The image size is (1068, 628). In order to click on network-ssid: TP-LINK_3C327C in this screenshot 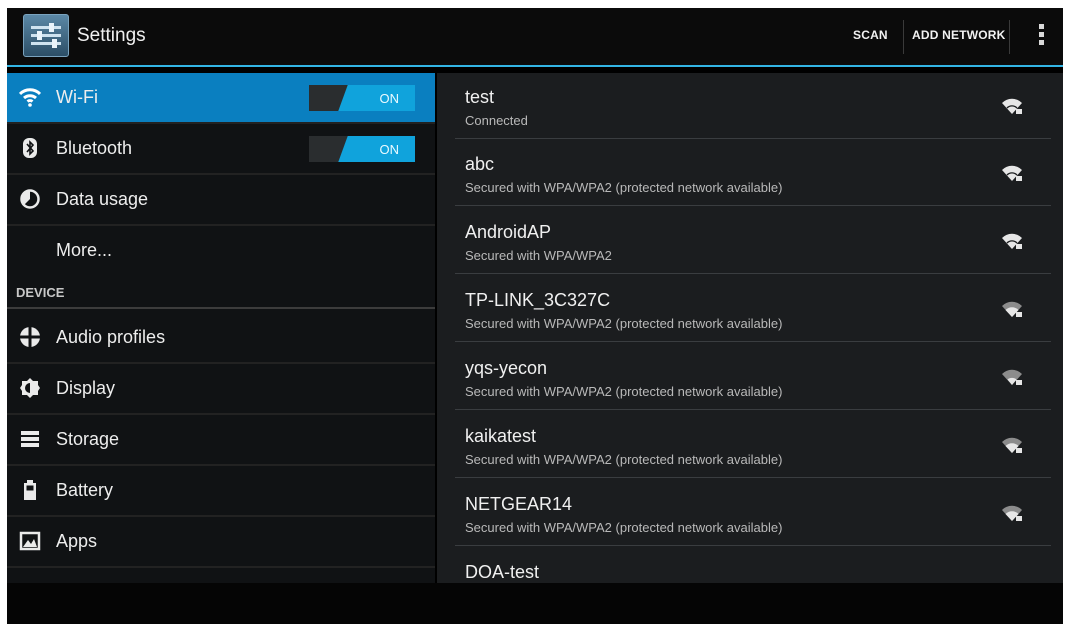, I will do `click(538, 300)`.